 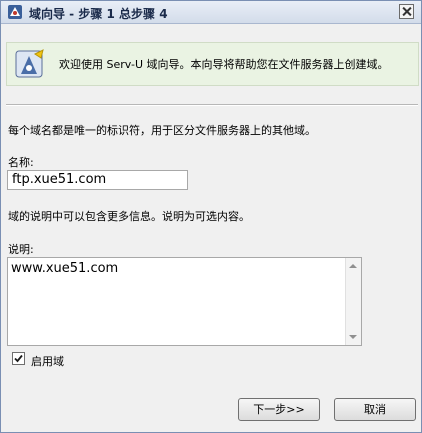 What do you see at coordinates (353, 266) in the screenshot?
I see `scroll-up-icon` at bounding box center [353, 266].